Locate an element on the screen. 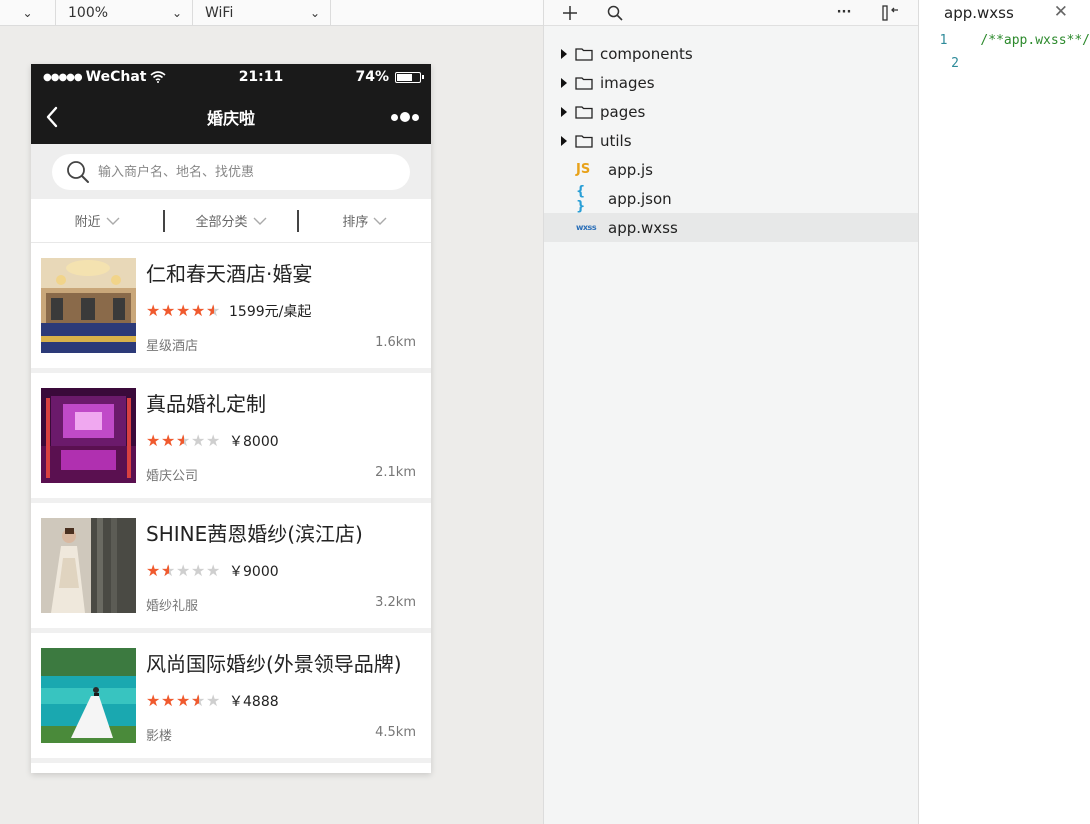  category-label: 婚纱礼服 is located at coordinates (172, 606).